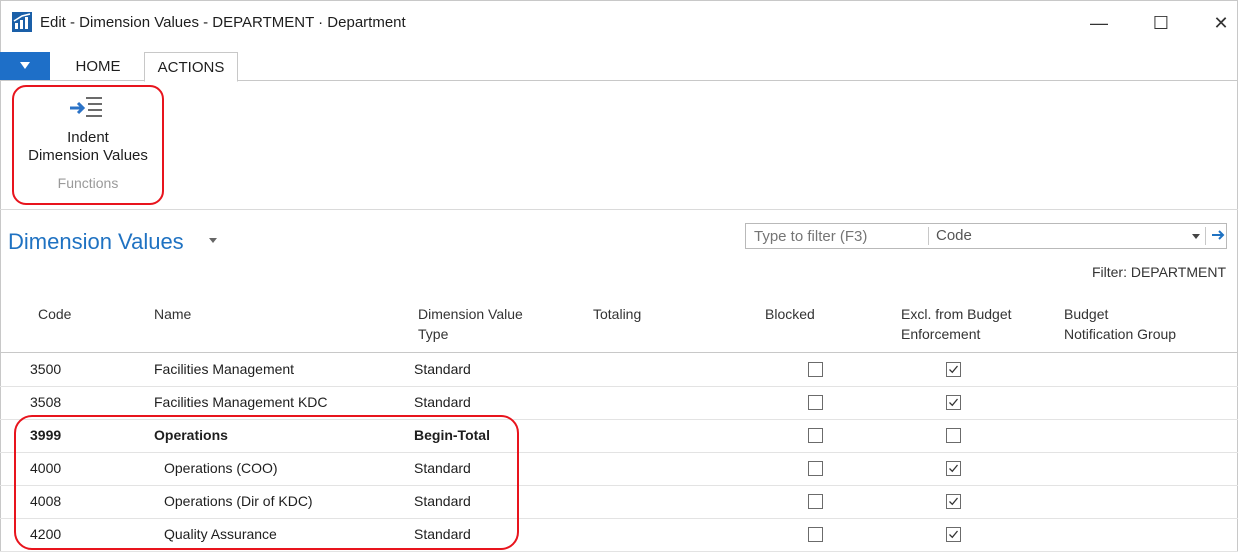 The height and width of the screenshot is (552, 1238). What do you see at coordinates (88, 137) in the screenshot?
I see `action-label-line1: Indent` at bounding box center [88, 137].